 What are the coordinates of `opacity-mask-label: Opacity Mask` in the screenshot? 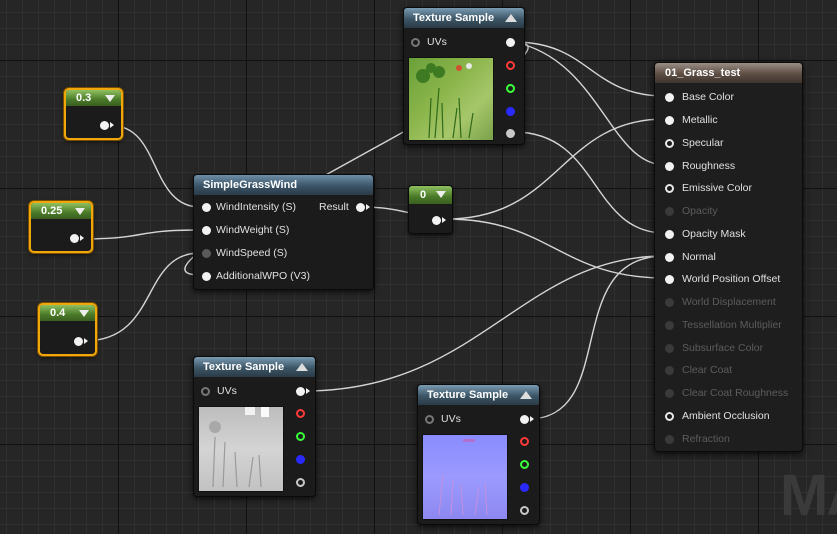 It's located at (714, 234).